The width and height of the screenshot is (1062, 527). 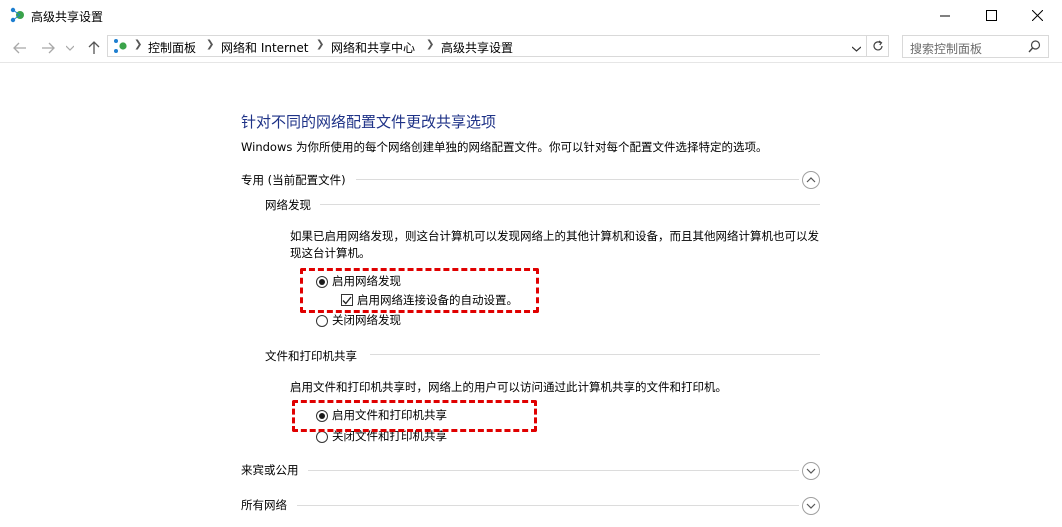 I want to click on expand-guest-public-button, so click(x=811, y=471).